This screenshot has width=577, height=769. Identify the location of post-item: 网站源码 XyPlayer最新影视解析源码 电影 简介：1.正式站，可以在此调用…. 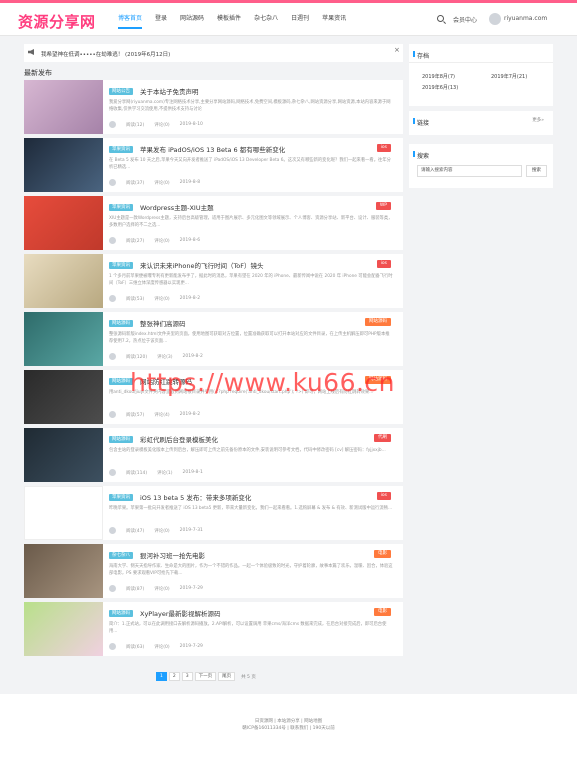
(213, 629).